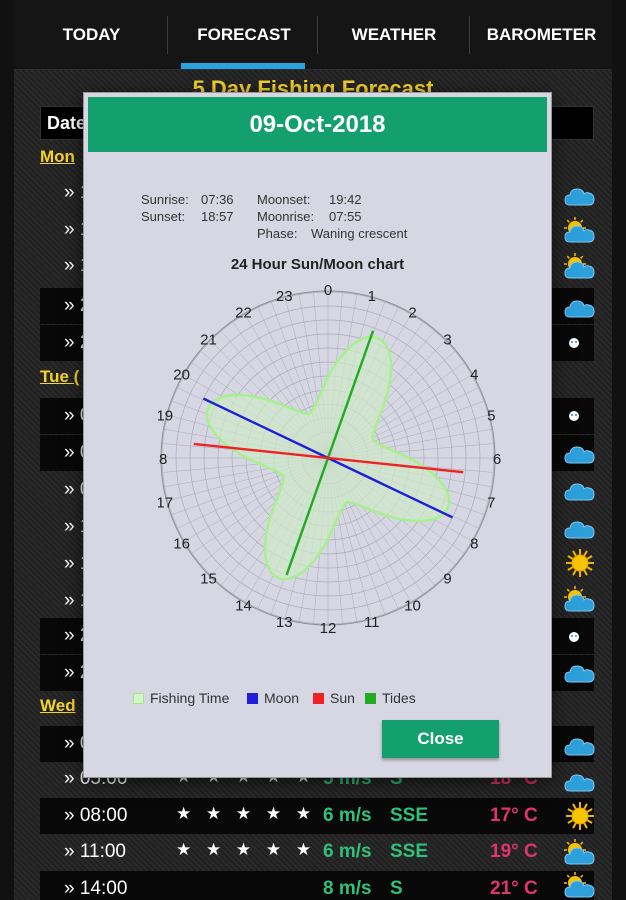  I want to click on hour-tick-label: 9, so click(447, 579).